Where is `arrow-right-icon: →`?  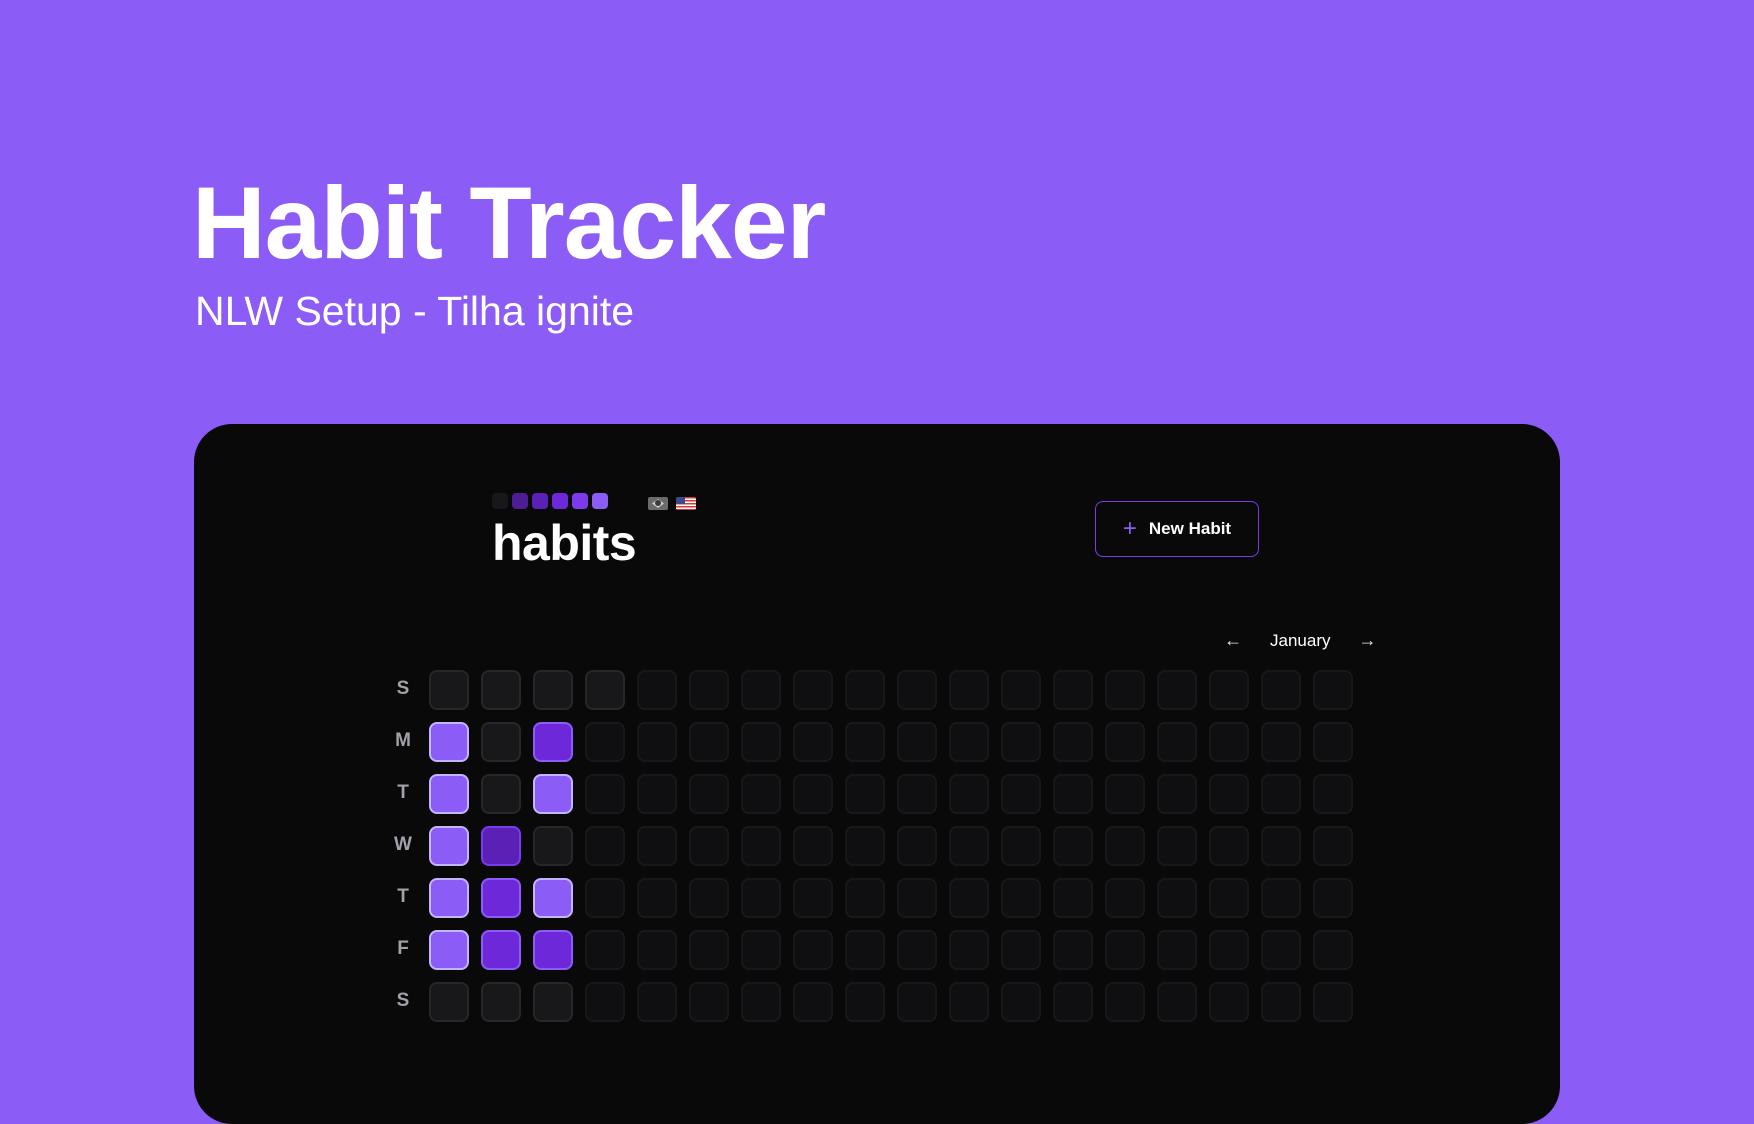 arrow-right-icon: → is located at coordinates (1367, 640).